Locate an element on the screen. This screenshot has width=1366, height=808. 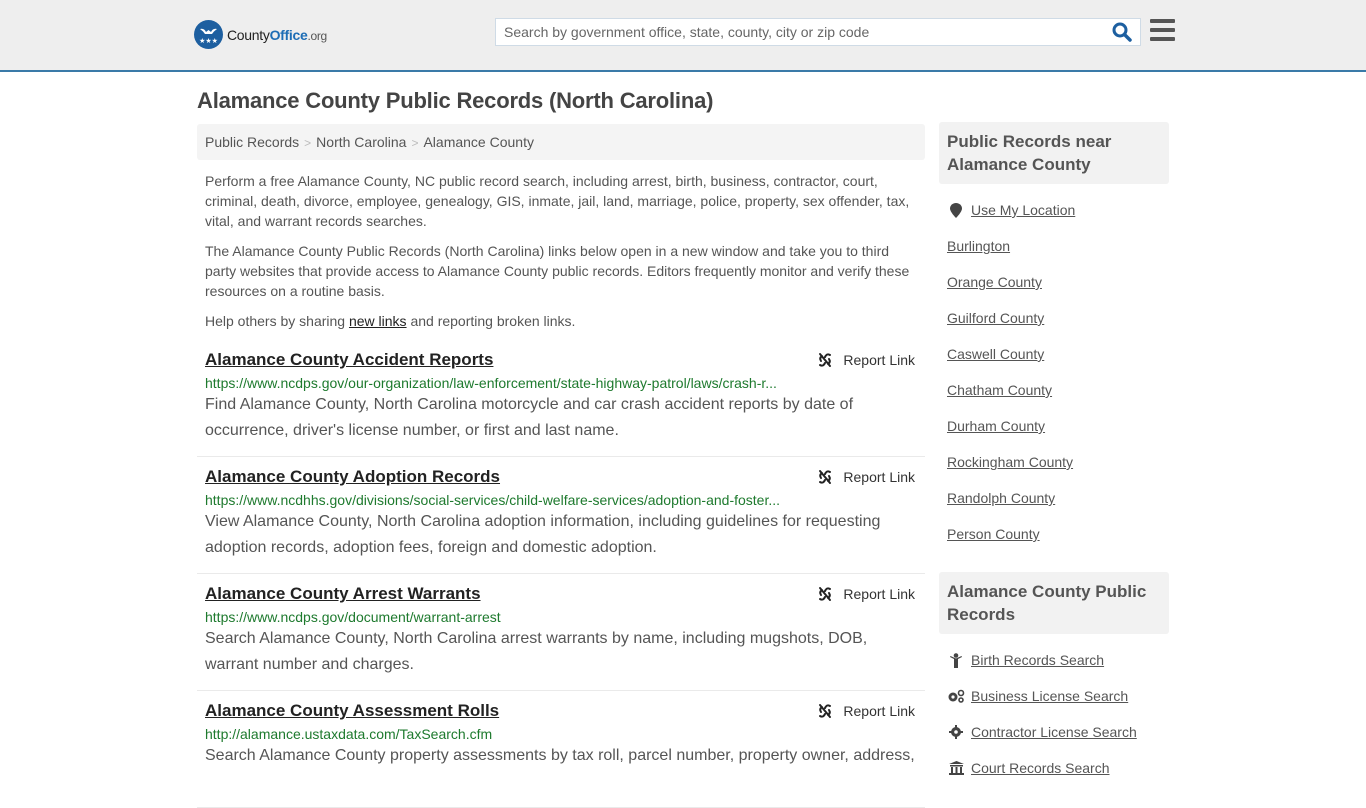
nearby-item: Durham County is located at coordinates (1054, 426).